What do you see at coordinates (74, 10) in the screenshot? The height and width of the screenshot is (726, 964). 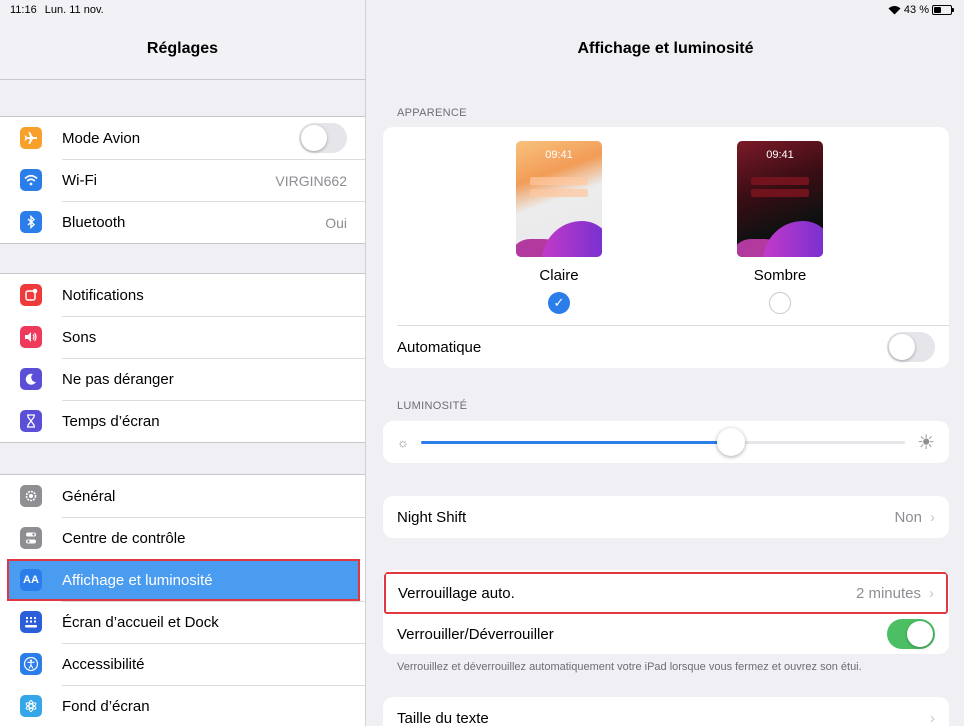 I see `status-date: Lun. 11 nov.` at bounding box center [74, 10].